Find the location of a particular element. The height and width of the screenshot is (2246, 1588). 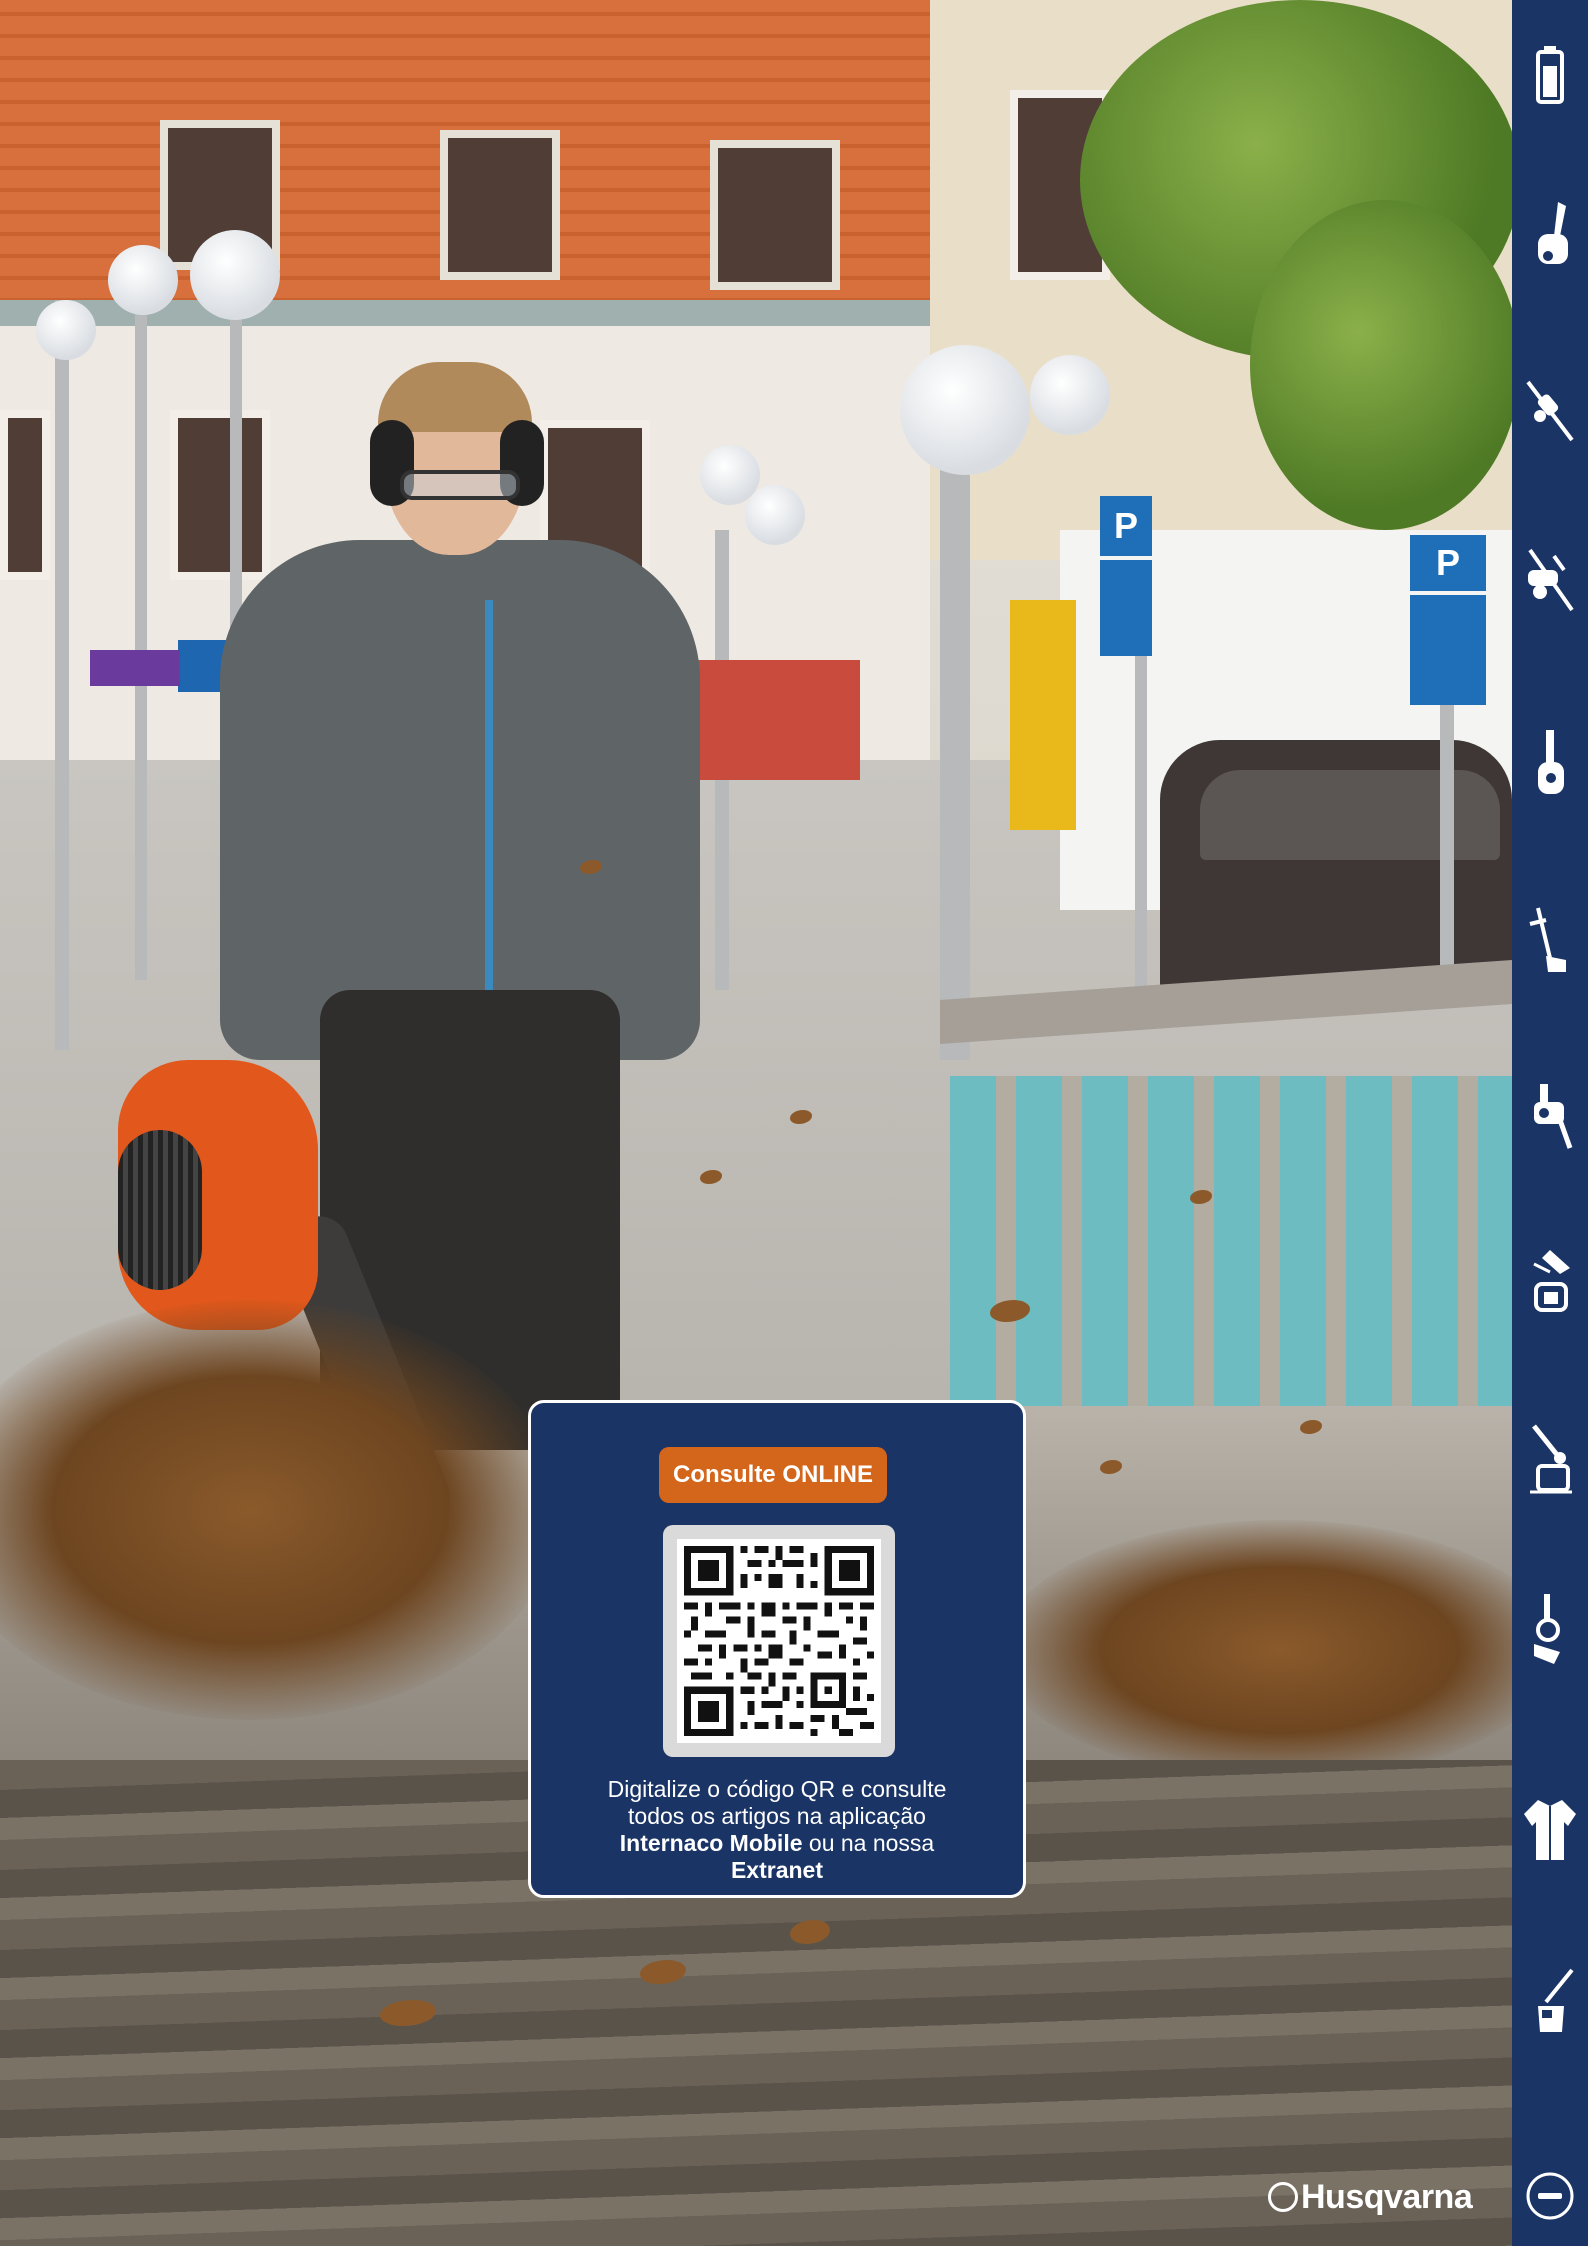

grey-jacket is located at coordinates (460, 800).